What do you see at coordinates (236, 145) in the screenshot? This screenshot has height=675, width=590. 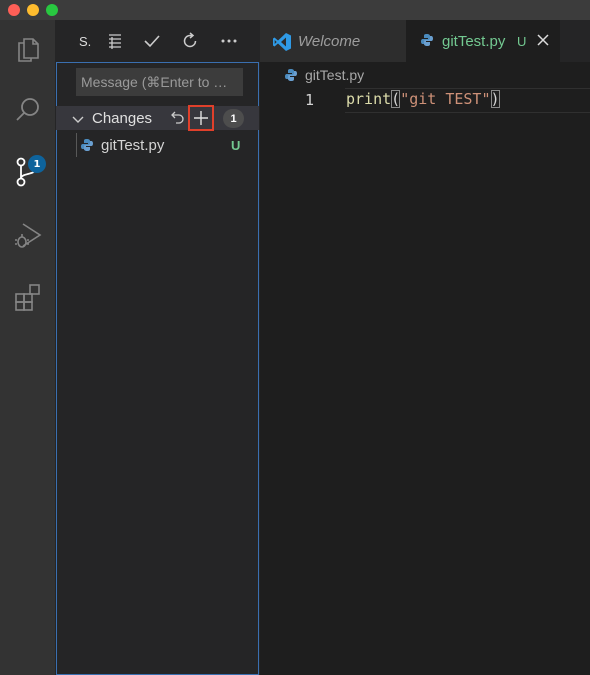 I see `untracked-status-badge: U` at bounding box center [236, 145].